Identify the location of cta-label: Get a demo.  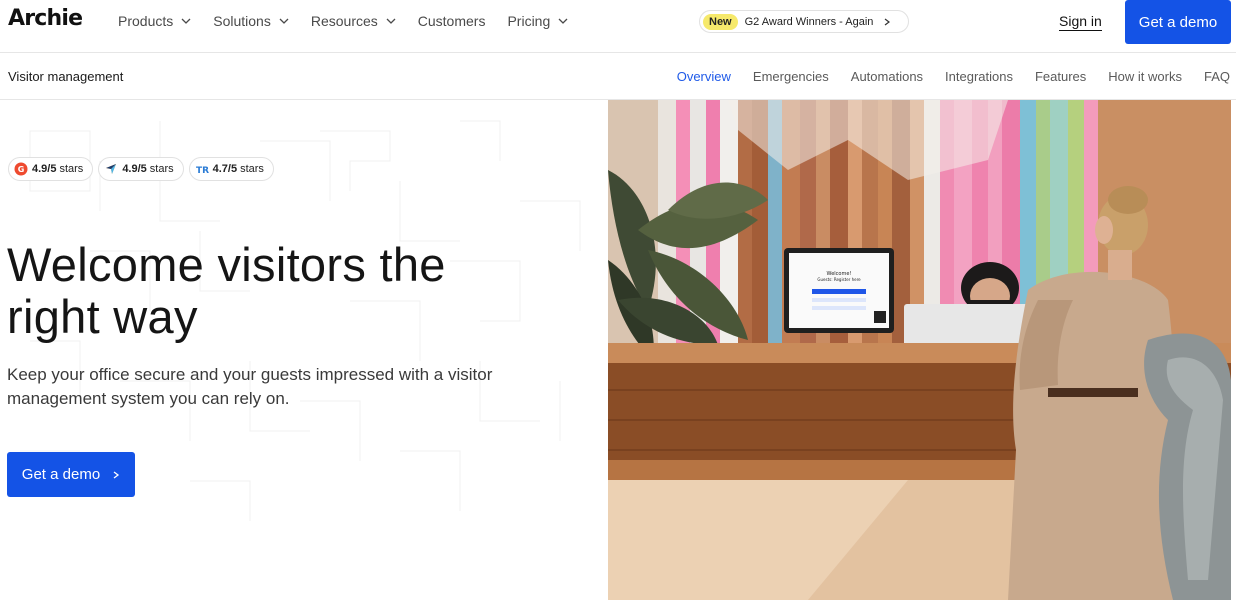
(61, 474).